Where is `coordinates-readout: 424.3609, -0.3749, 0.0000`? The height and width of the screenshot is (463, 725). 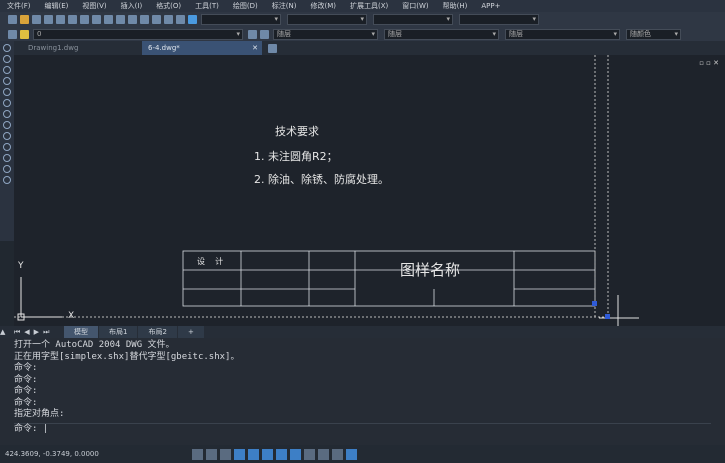 coordinates-readout: 424.3609, -0.3749, 0.0000 is located at coordinates (52, 454).